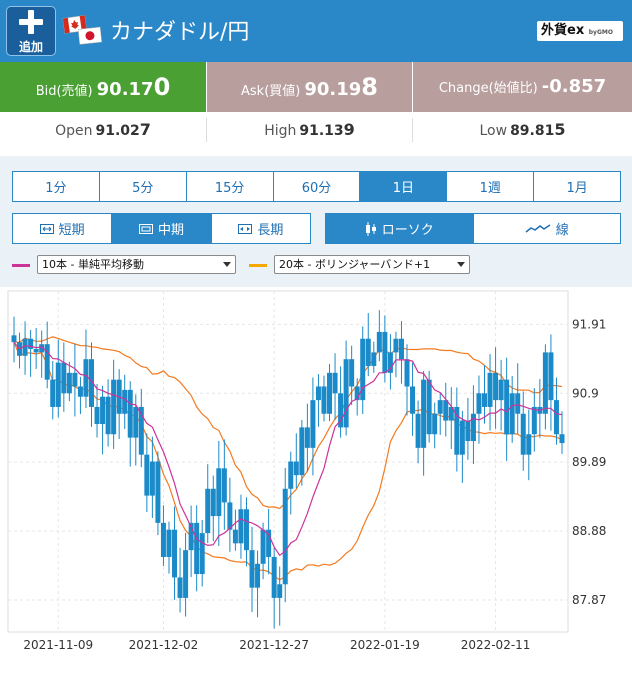 This screenshot has width=632, height=673. Describe the element at coordinates (103, 87) in the screenshot. I see `bid-quote: Bid(売値) 90.170` at that location.